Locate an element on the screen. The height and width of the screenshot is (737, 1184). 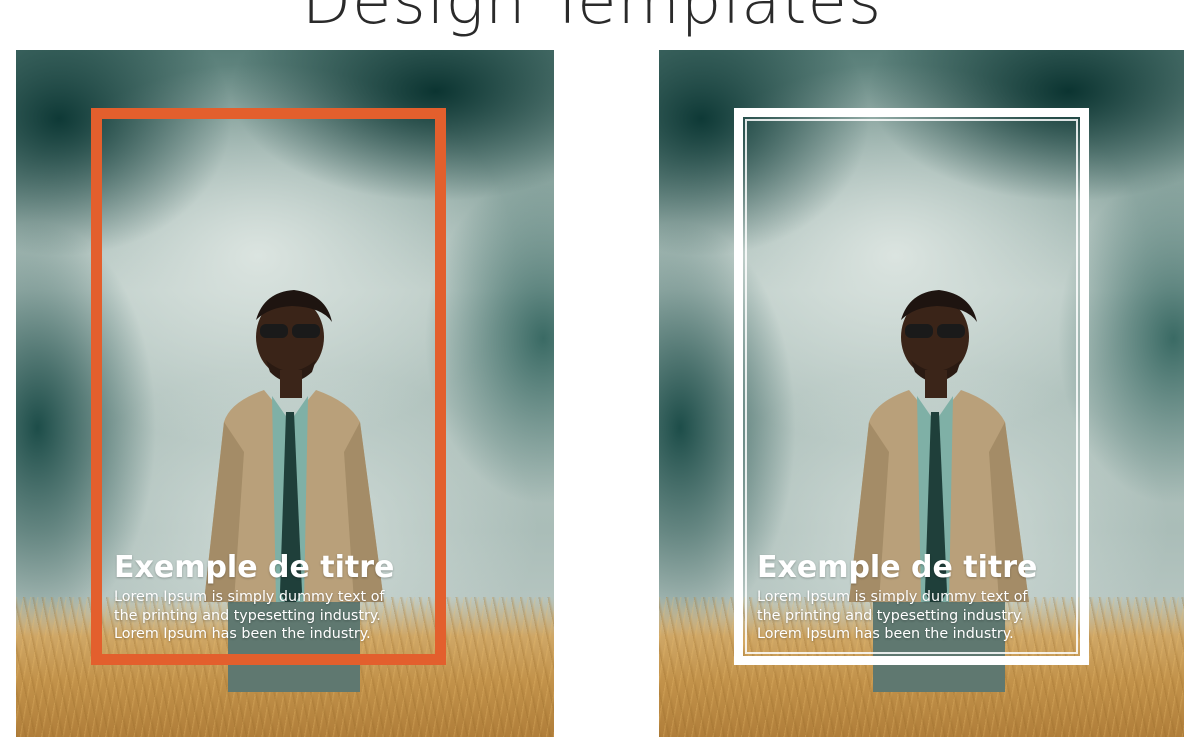
page-header: Design Templates is located at coordinates (592, 19).